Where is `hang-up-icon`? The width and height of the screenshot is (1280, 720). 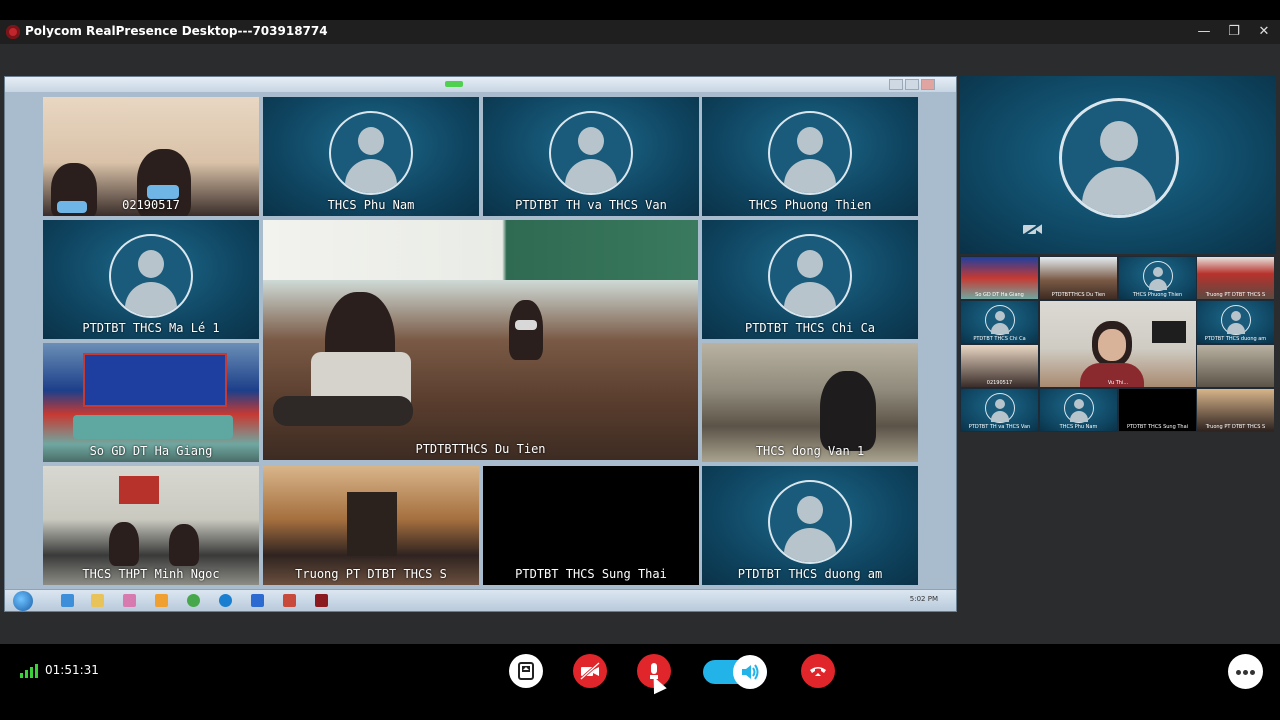 hang-up-icon is located at coordinates (818, 671).